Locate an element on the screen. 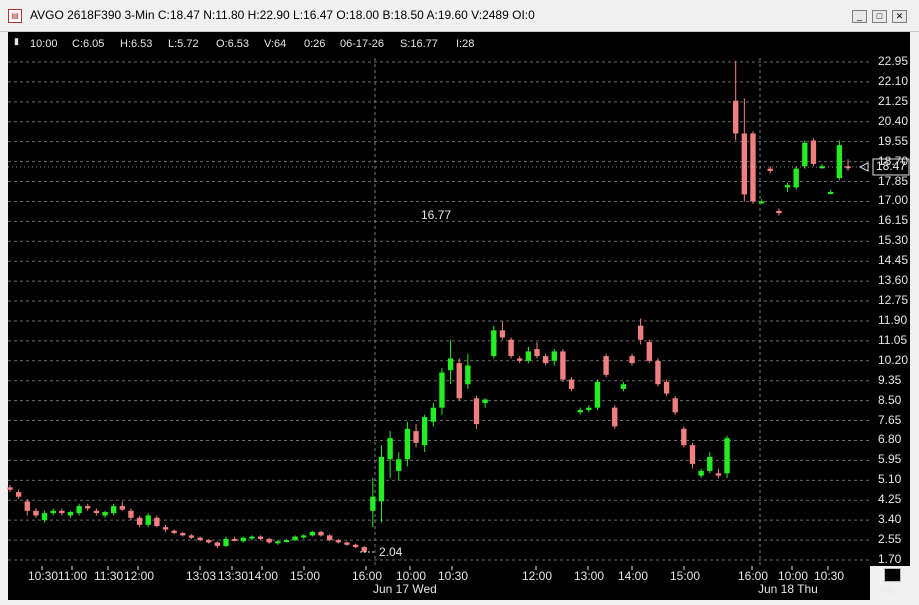  y-tick-label: 17.85 is located at coordinates (893, 180).